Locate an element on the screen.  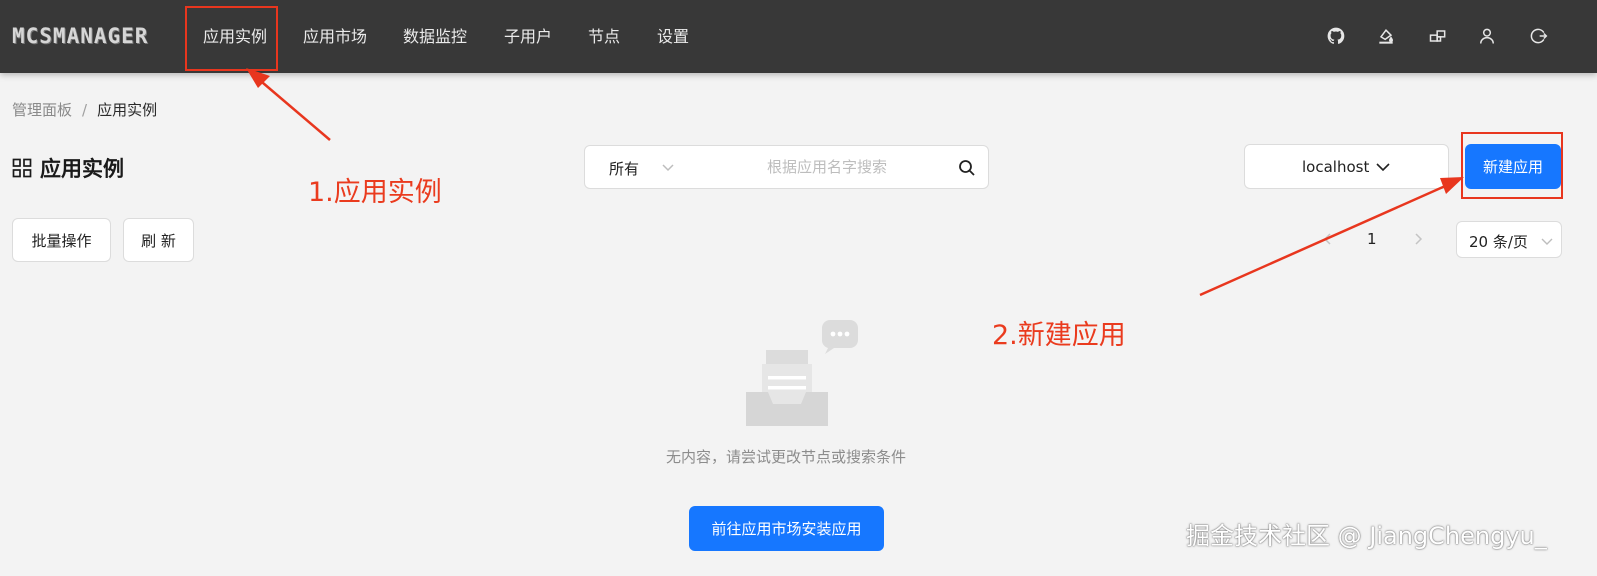
annotation-box-instances is located at coordinates (231, 38).